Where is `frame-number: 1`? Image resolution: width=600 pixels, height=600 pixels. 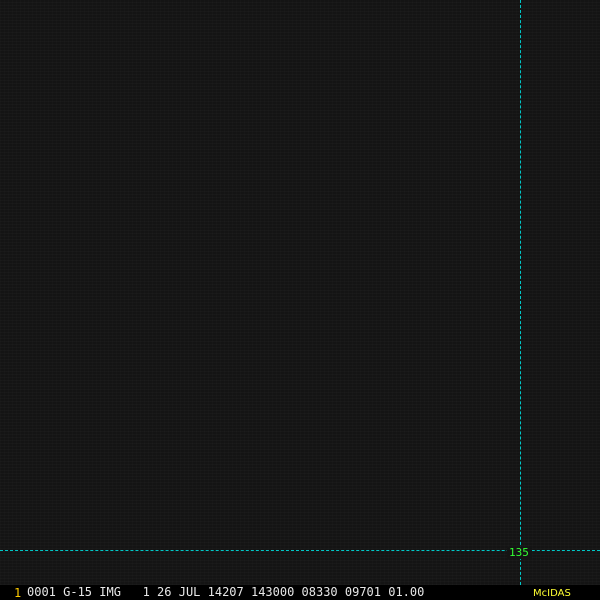
frame-number: 1 is located at coordinates (18, 593).